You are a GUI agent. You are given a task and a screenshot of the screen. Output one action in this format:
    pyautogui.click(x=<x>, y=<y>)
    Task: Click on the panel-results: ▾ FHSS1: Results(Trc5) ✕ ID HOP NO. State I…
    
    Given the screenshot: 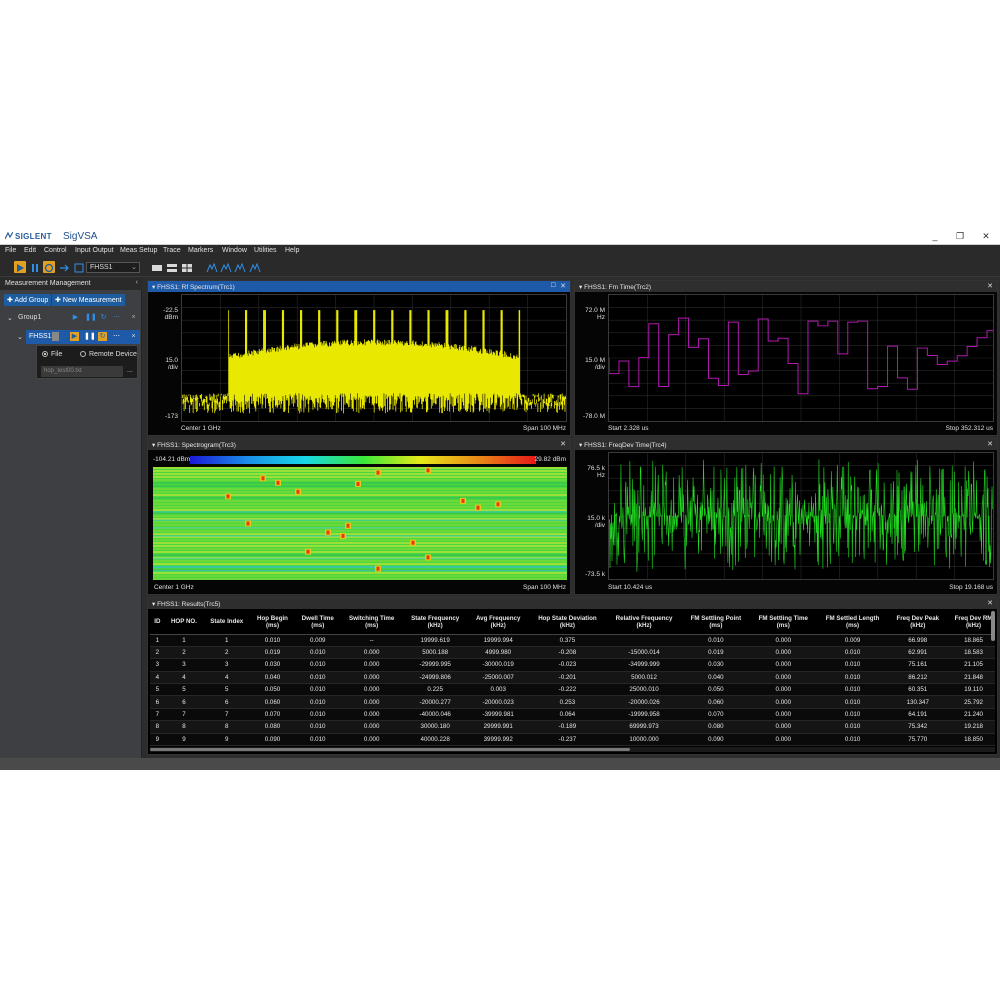 What is the action you would take?
    pyautogui.click(x=572, y=676)
    